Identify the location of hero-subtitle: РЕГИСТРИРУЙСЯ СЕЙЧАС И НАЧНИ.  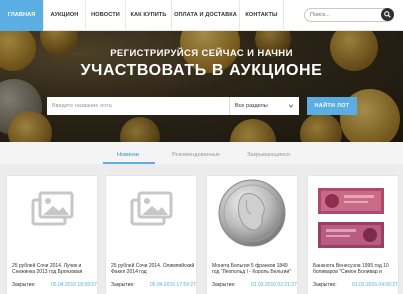
(201, 53).